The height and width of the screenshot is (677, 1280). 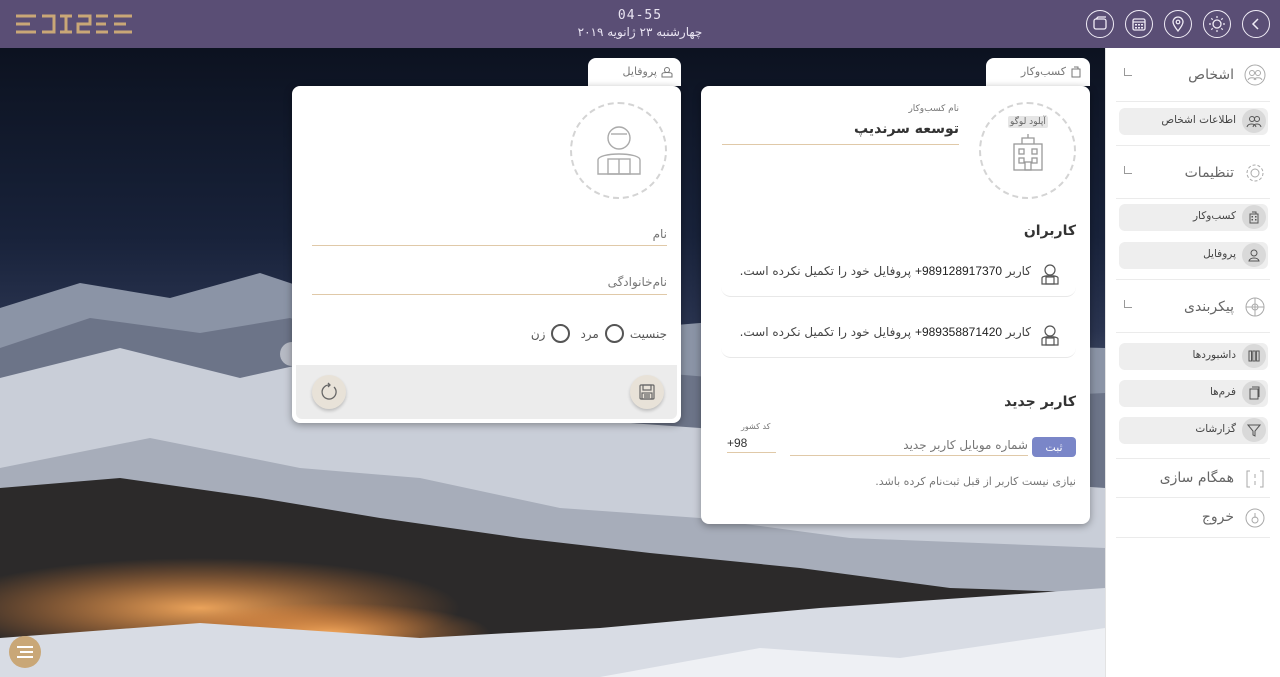 What do you see at coordinates (1217, 24) in the screenshot?
I see `theme-icon` at bounding box center [1217, 24].